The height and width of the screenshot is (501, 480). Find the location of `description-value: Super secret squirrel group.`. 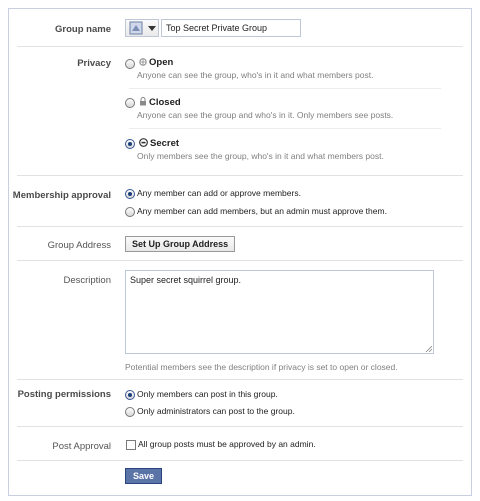

description-value: Super secret squirrel group. is located at coordinates (186, 280).